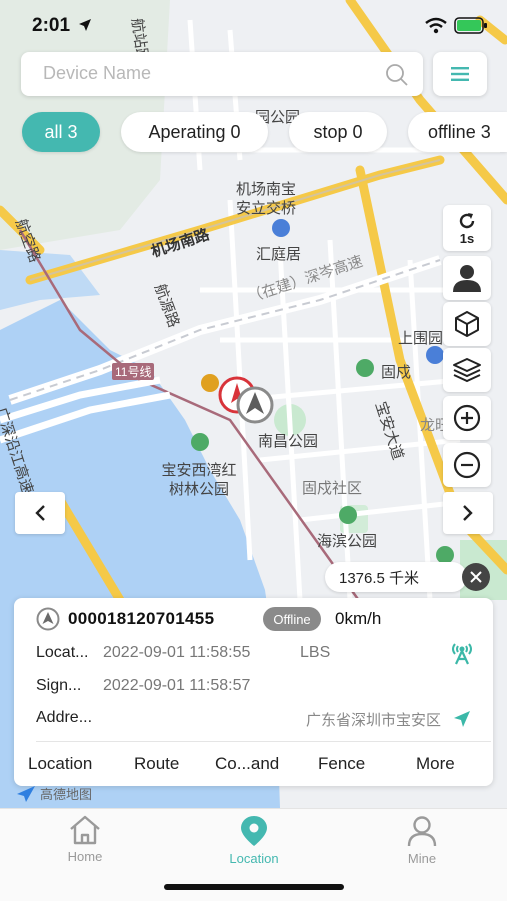 This screenshot has width=507, height=901. Describe the element at coordinates (422, 858) in the screenshot. I see `tab-mine-label: Mine` at that location.